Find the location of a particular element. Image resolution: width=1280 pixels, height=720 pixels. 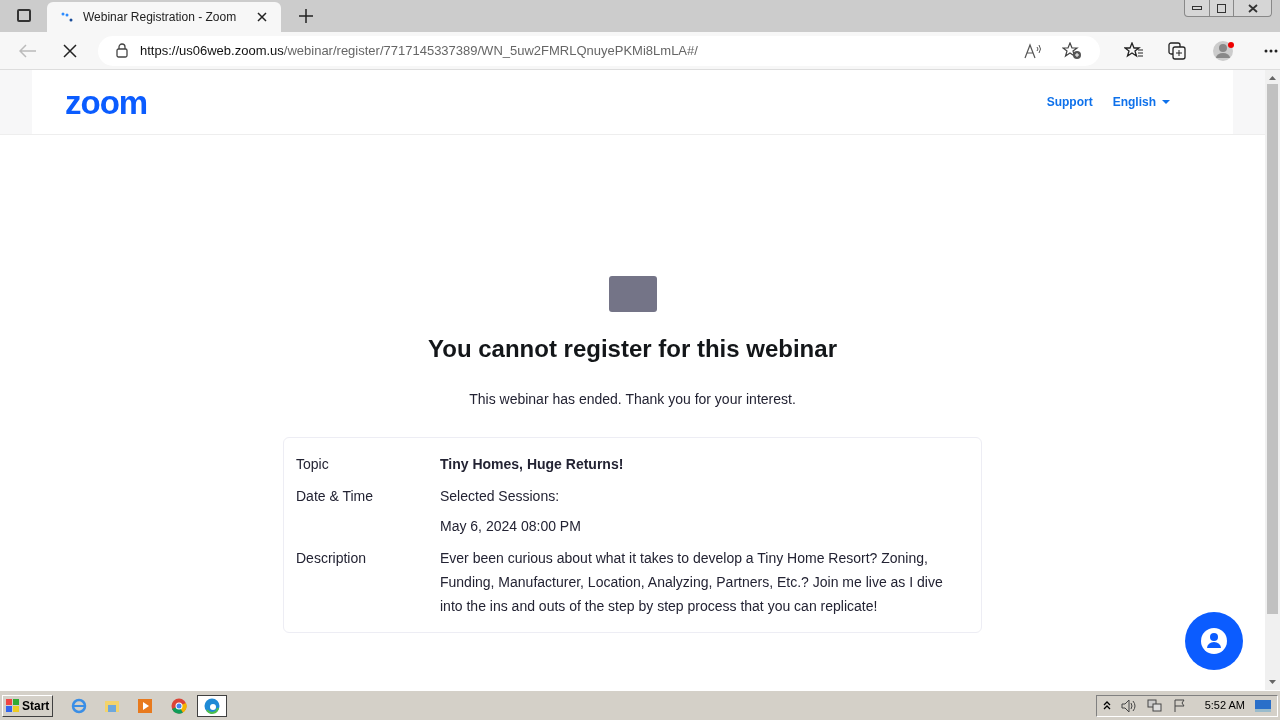

browser-tab: Webinar Registration - Zoom is located at coordinates (164, 17).